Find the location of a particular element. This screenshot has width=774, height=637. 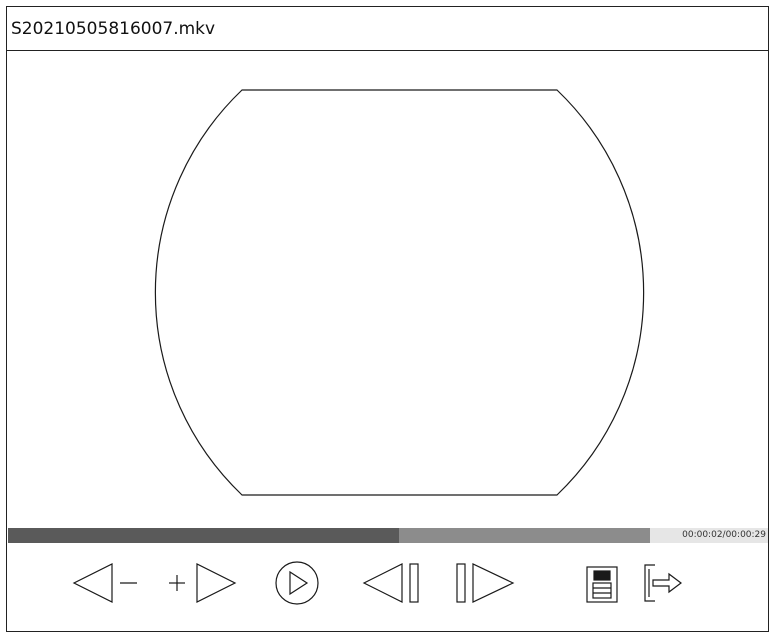

window-title: S20210505816007.mkv is located at coordinates (113, 29).